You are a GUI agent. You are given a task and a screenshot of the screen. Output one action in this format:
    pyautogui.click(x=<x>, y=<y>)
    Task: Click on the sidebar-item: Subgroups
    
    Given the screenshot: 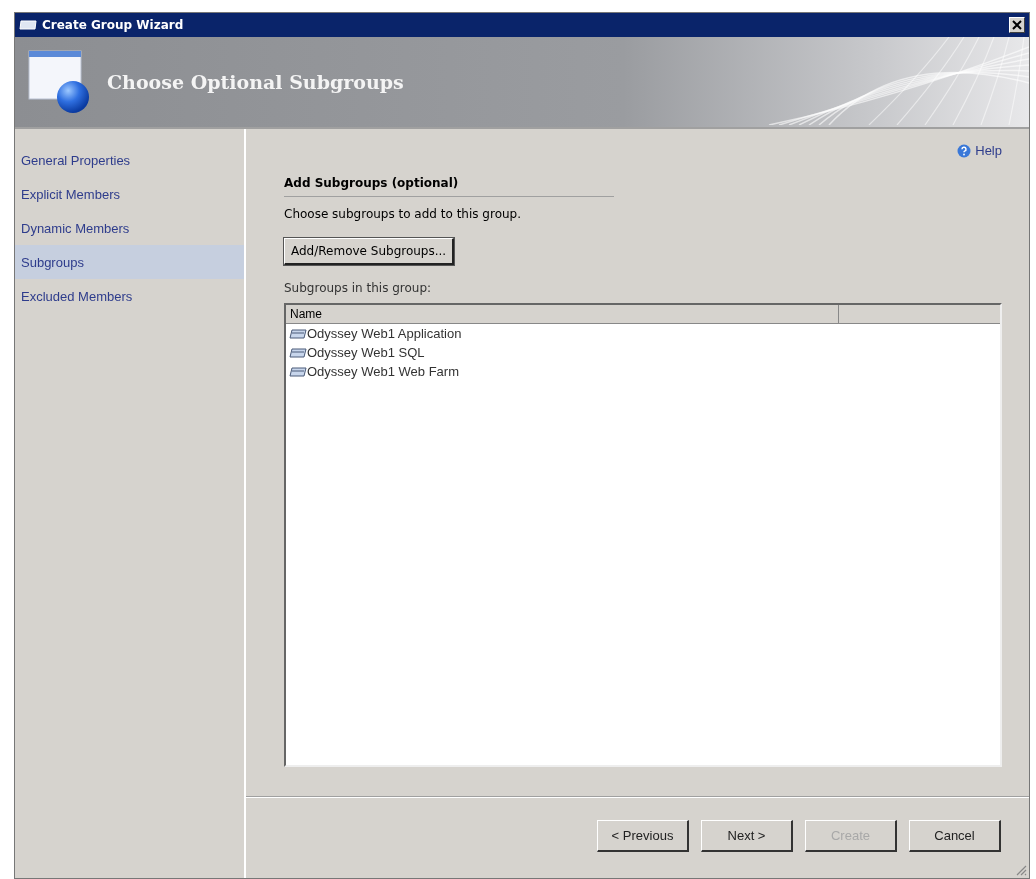 What is the action you would take?
    pyautogui.click(x=129, y=262)
    